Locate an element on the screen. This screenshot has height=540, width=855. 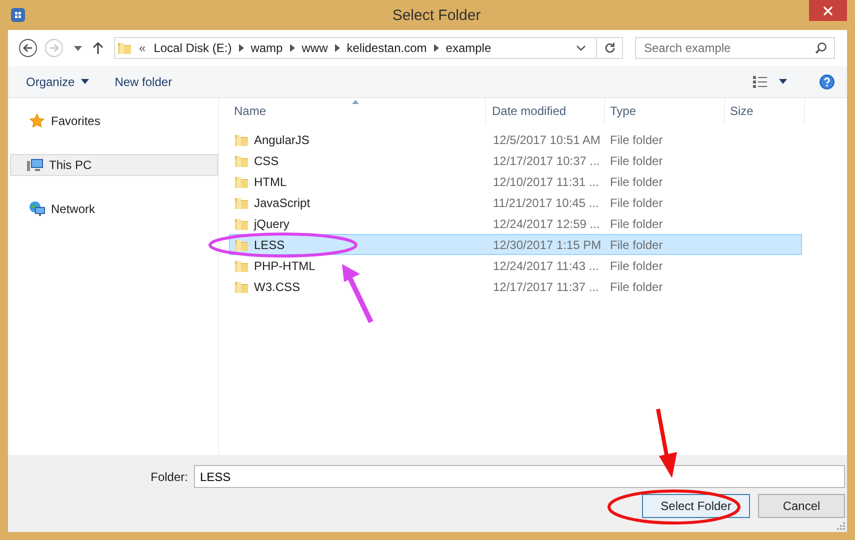
path-segment: Local Disk (E:) is located at coordinates (193, 48).